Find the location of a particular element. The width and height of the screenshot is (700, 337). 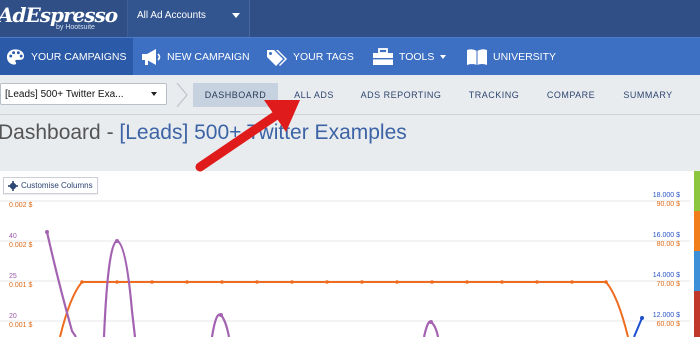

nav-your-tags: YOUR TAGS is located at coordinates (310, 56).